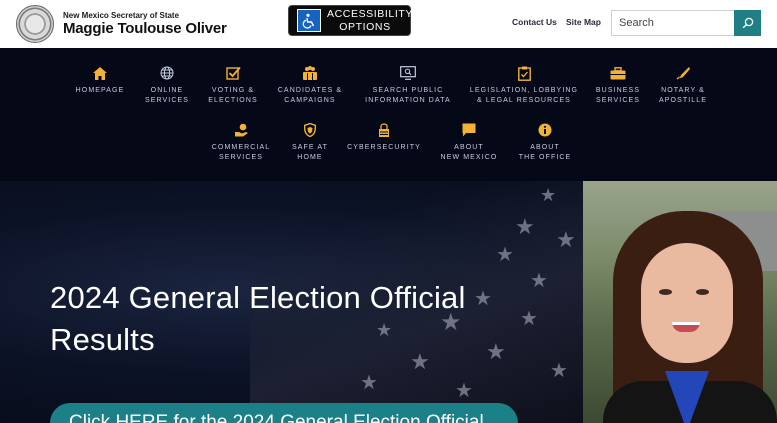 This screenshot has width=777, height=423. I want to click on wheelchair-icon, so click(309, 20).